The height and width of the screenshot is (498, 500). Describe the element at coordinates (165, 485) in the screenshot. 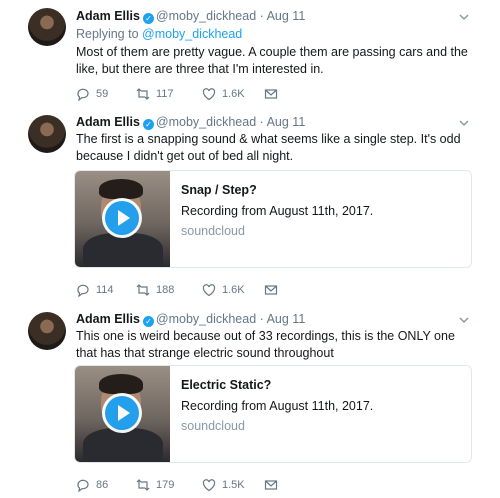

I see `retweet-count: 179` at that location.